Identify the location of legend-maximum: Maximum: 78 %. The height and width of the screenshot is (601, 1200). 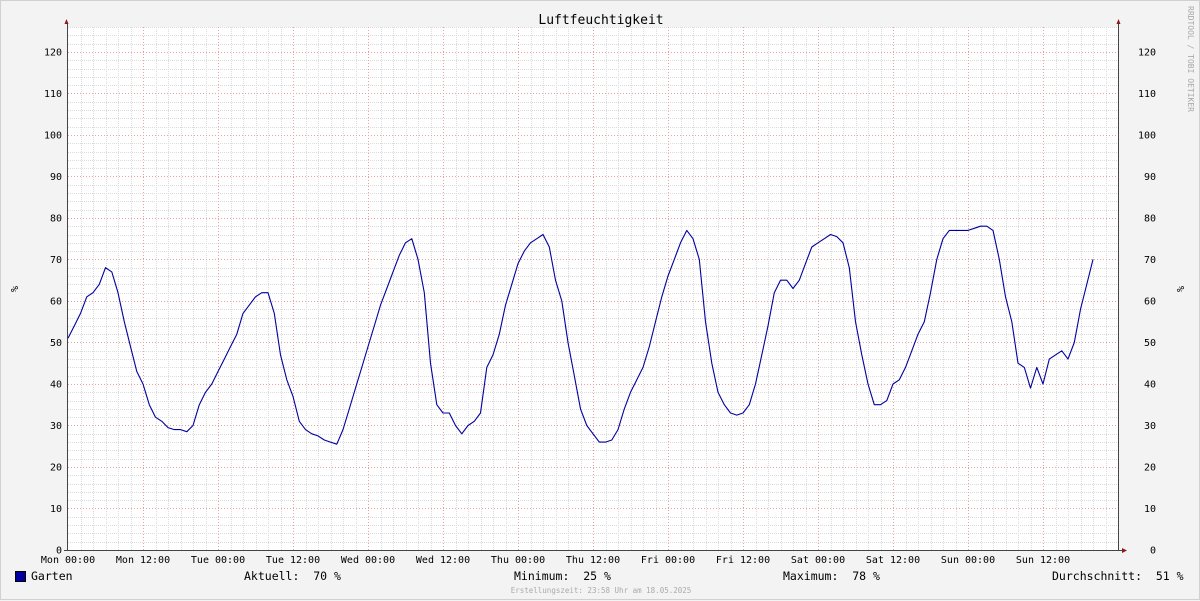
(831, 576).